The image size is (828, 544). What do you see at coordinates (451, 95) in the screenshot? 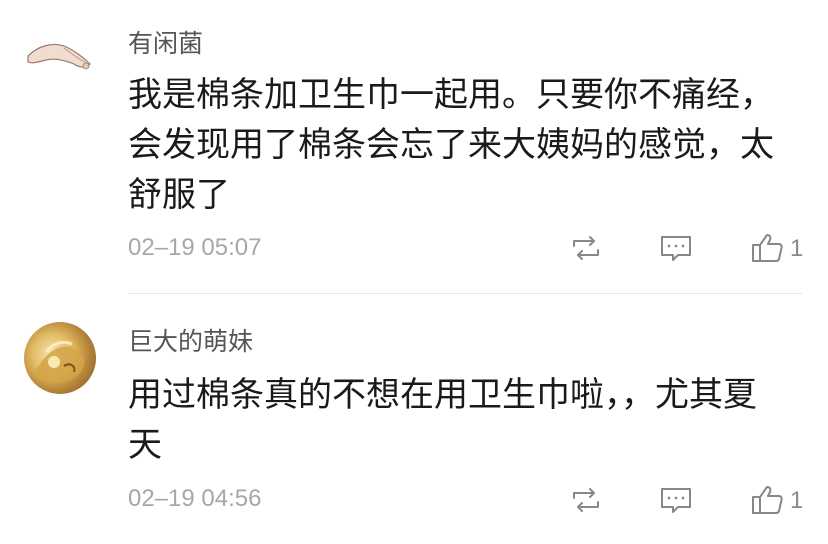
I see `comment-text-line: 我是棉条加卫生巾一起用。只要你不痛经，` at bounding box center [451, 95].